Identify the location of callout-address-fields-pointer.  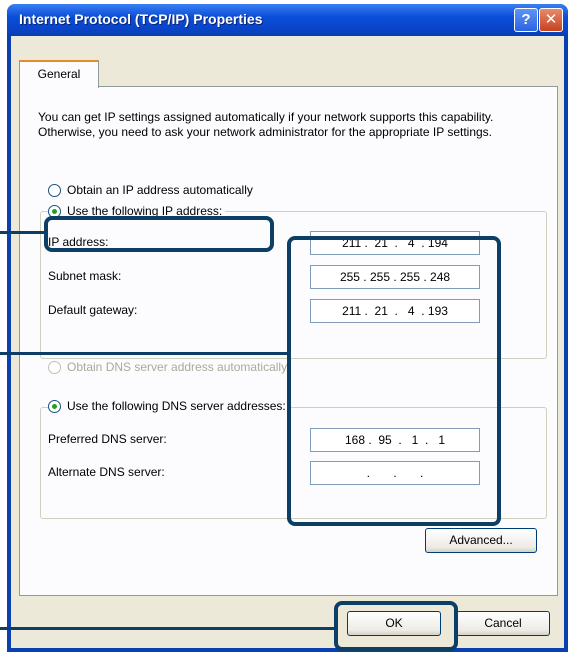
(144, 353).